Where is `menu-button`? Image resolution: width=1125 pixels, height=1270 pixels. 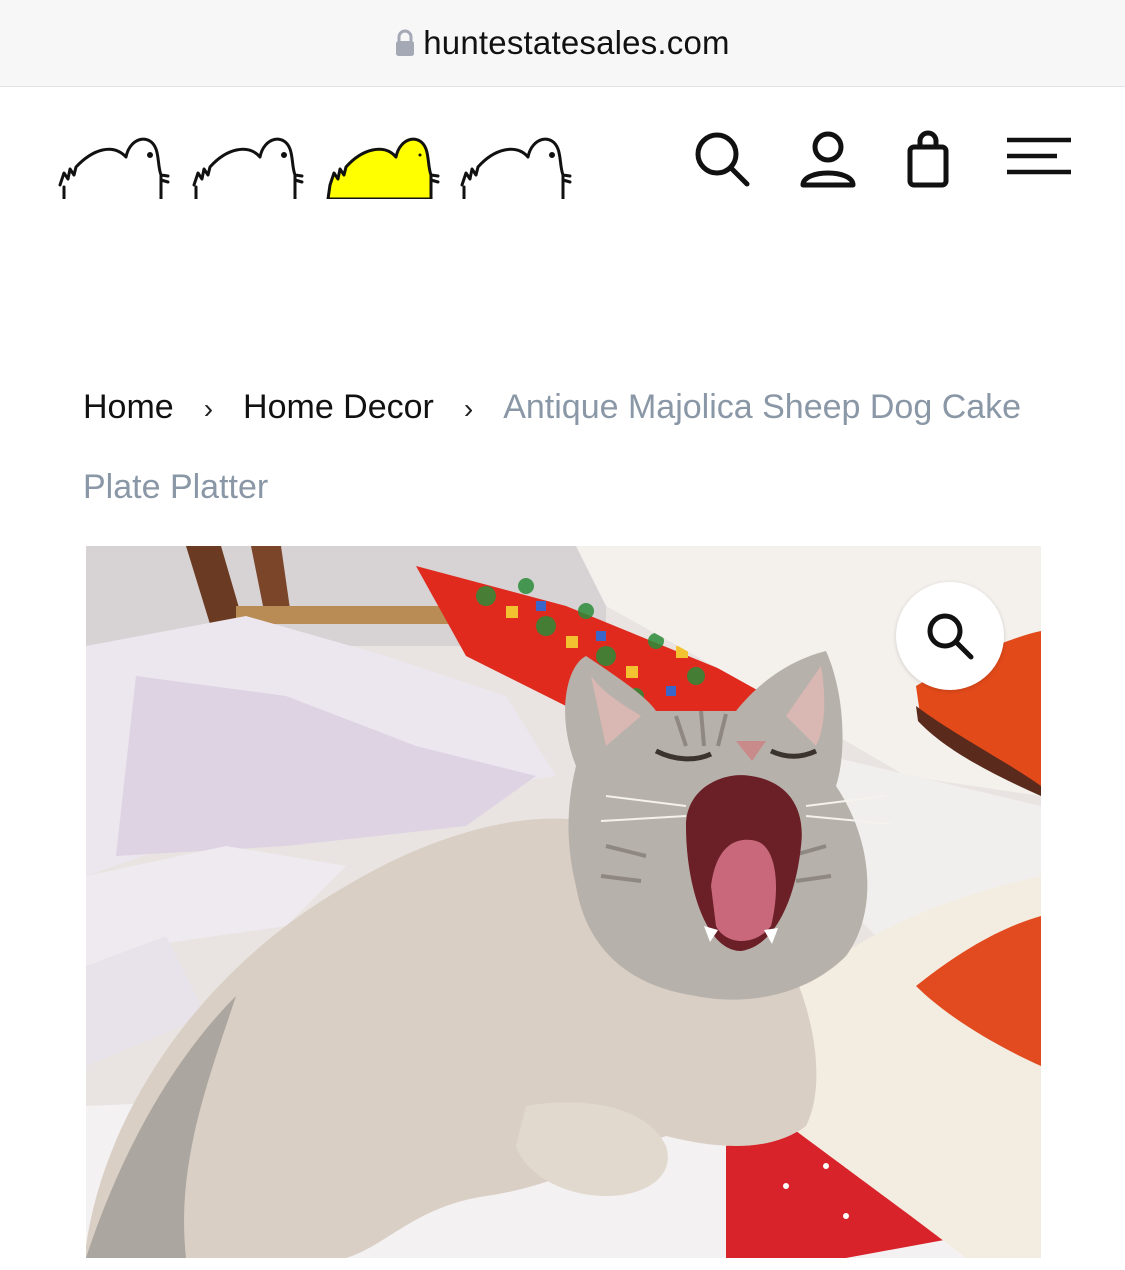 menu-button is located at coordinates (1039, 159).